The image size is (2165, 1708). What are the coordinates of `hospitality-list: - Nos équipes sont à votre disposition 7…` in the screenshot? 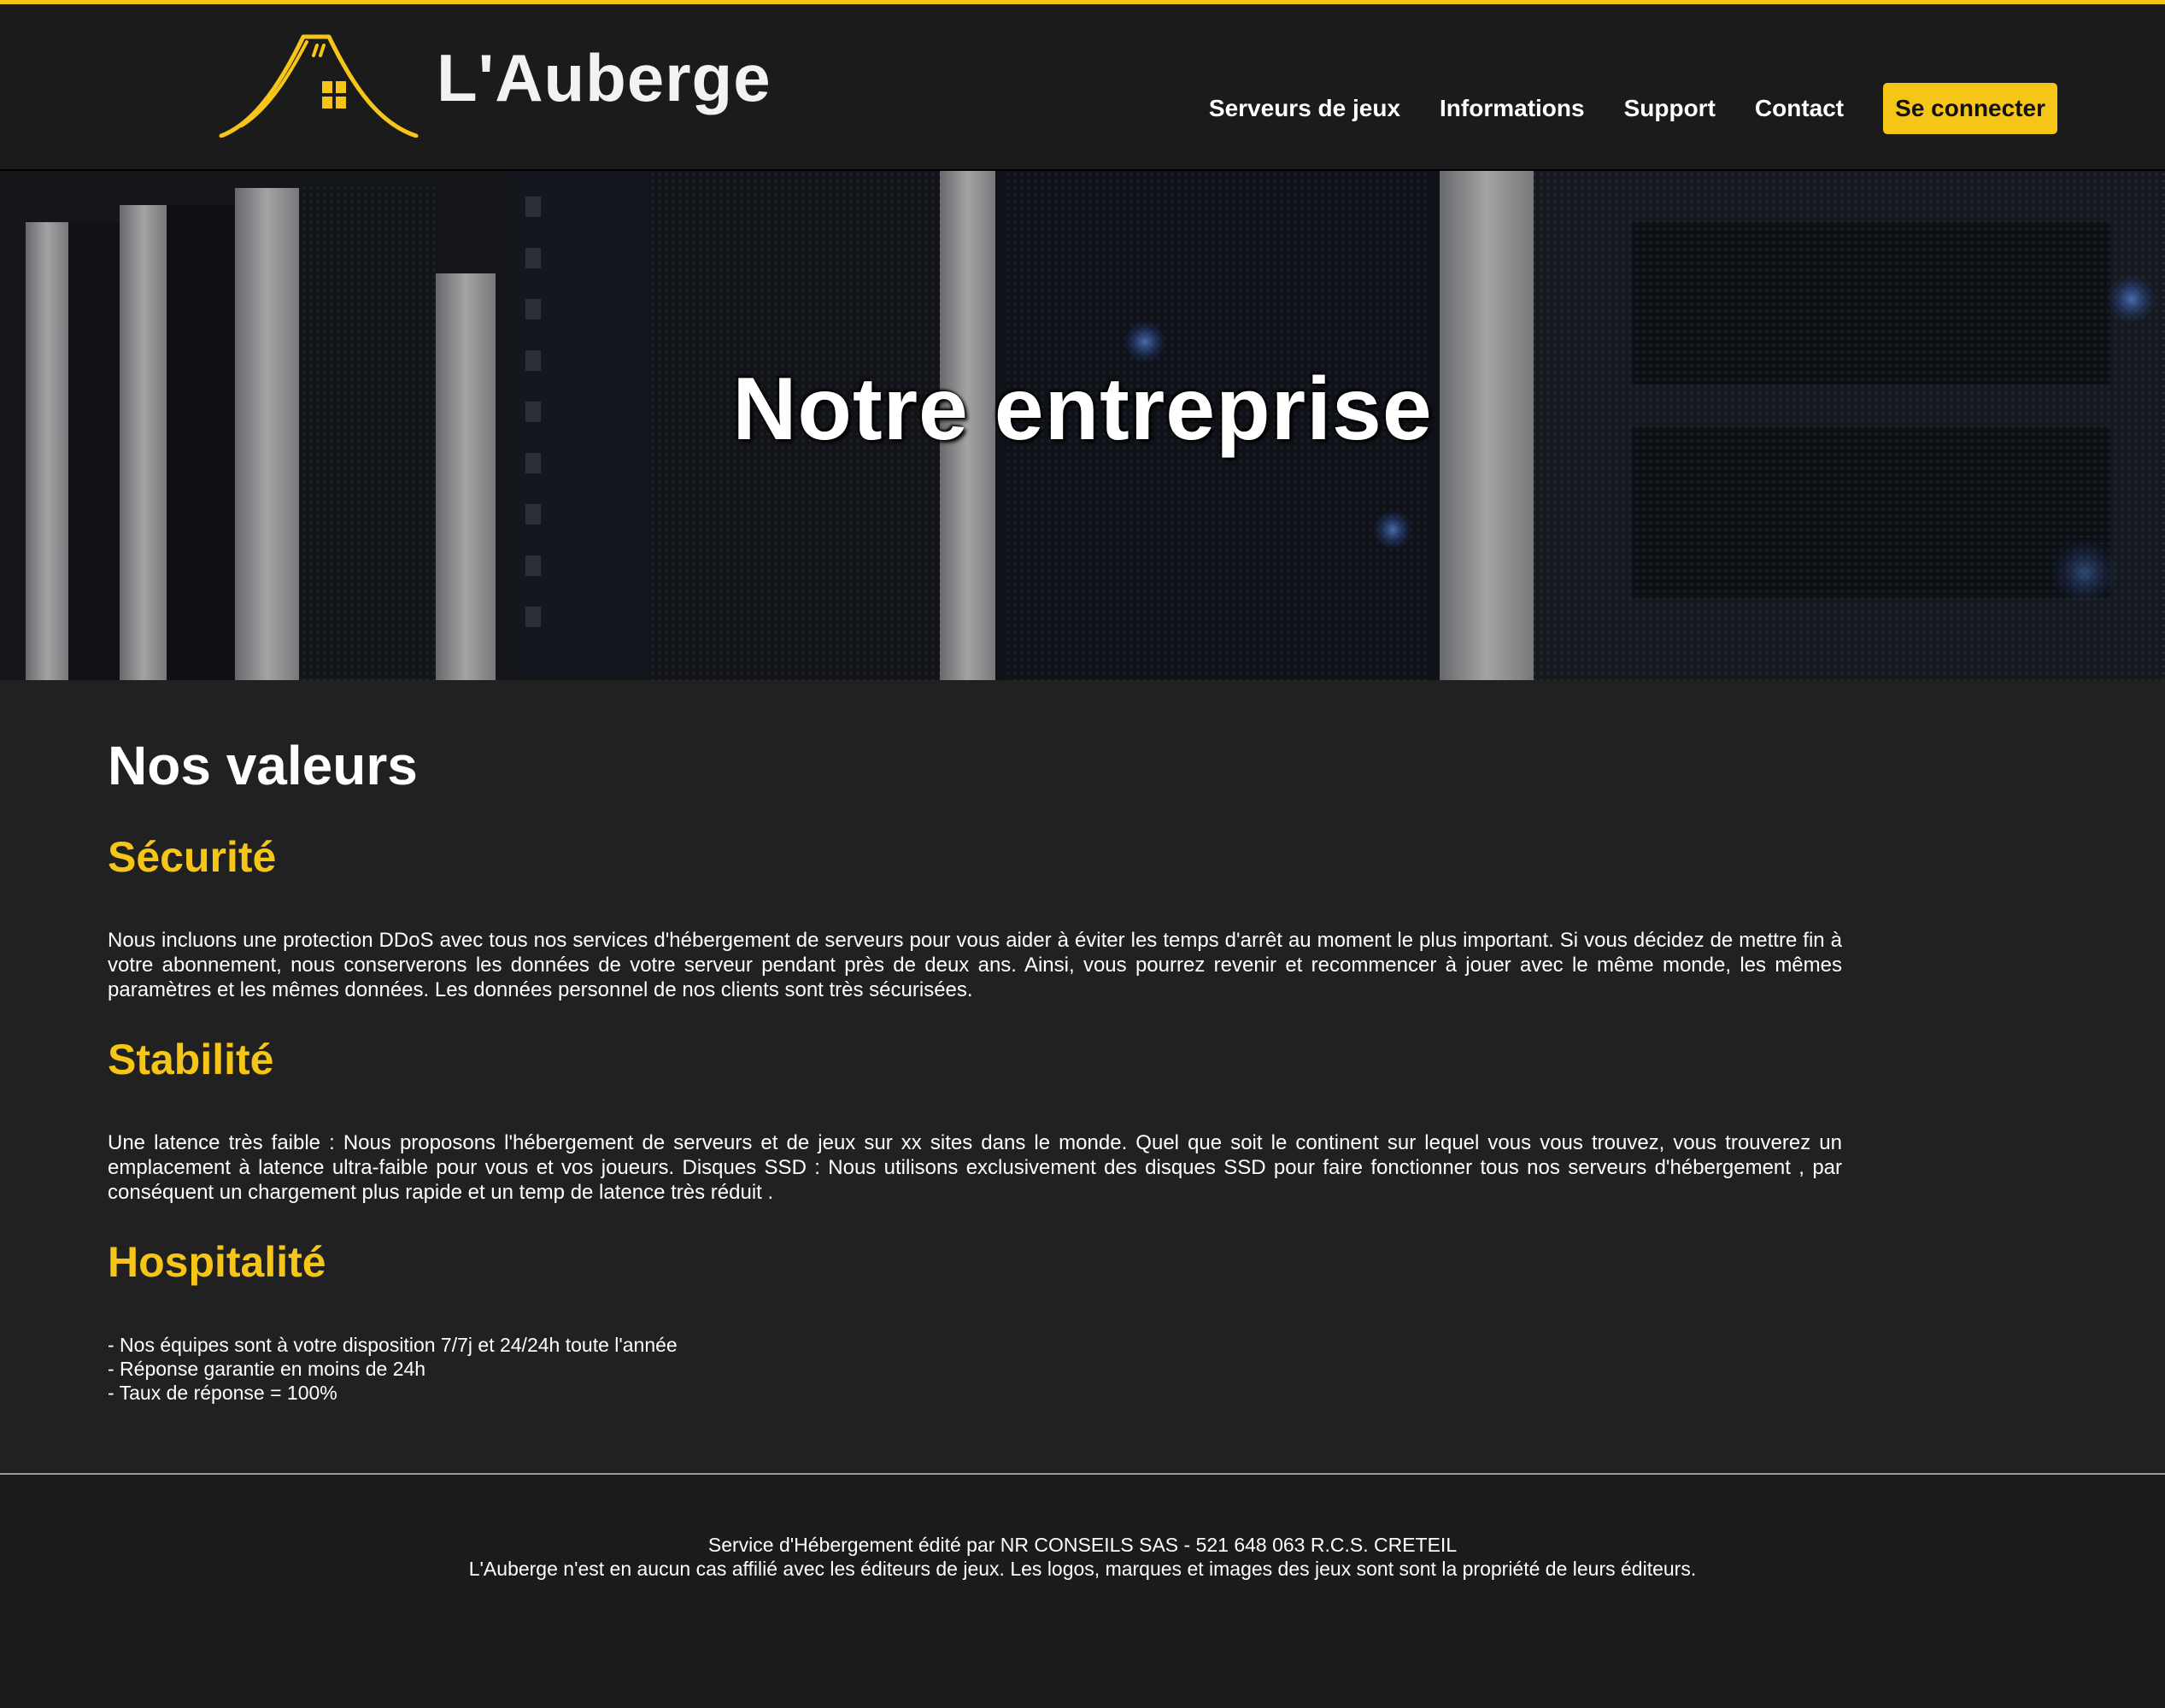 It's located at (975, 1369).